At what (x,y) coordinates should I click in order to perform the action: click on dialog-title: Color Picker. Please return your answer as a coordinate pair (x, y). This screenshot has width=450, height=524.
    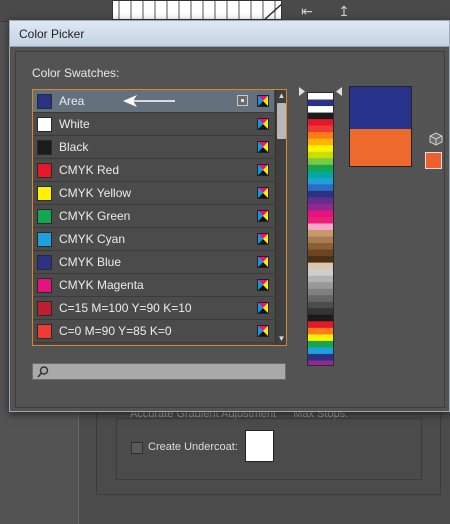
    Looking at the image, I should click on (52, 34).